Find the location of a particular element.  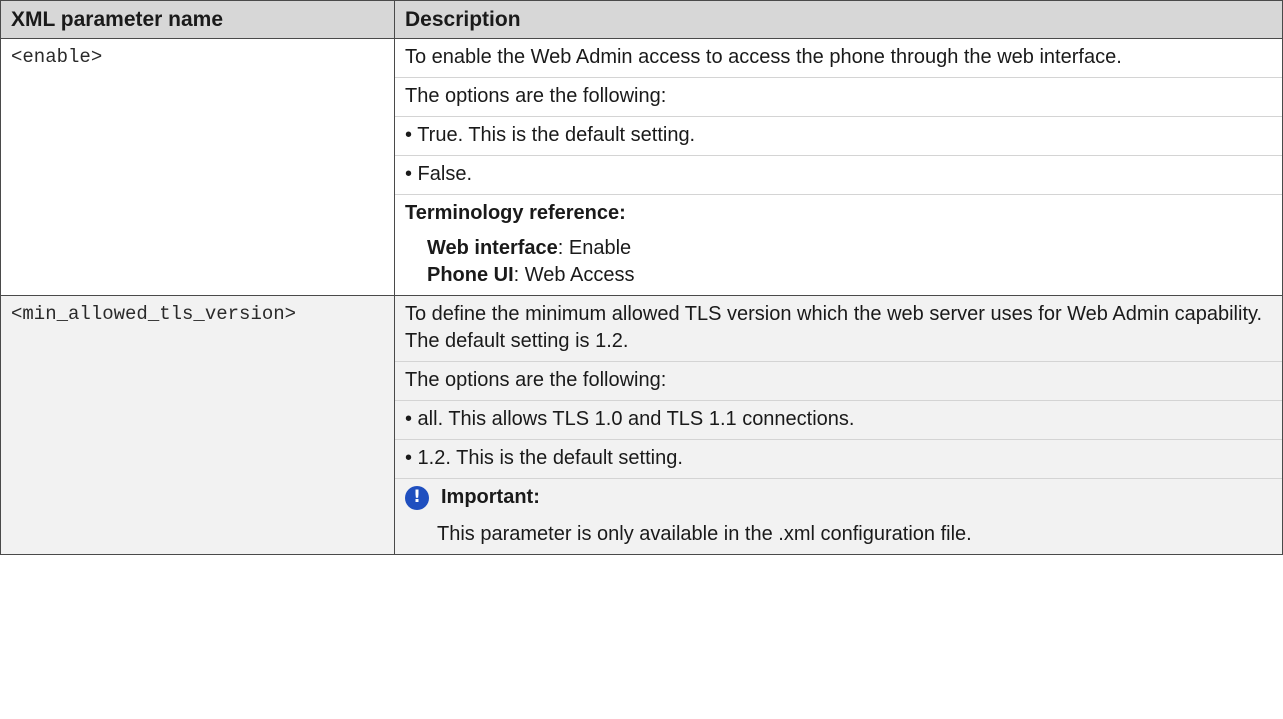

header-xml-parameter-name: XML parameter name is located at coordinates (197, 19).